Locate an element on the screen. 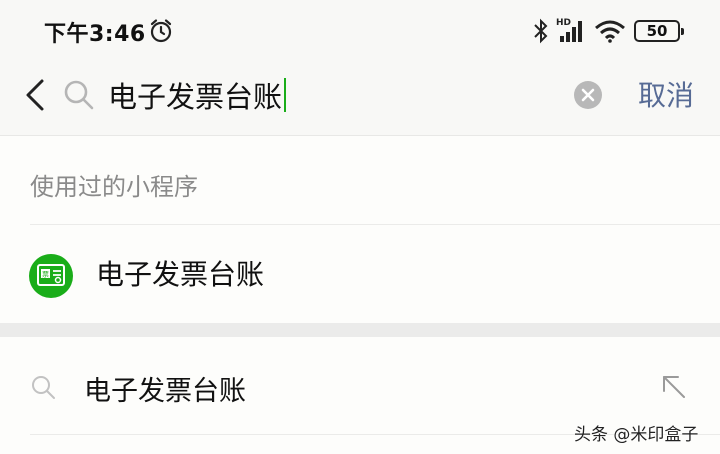 The image size is (720, 454). cellular-signal-icon: HD is located at coordinates (569, 30).